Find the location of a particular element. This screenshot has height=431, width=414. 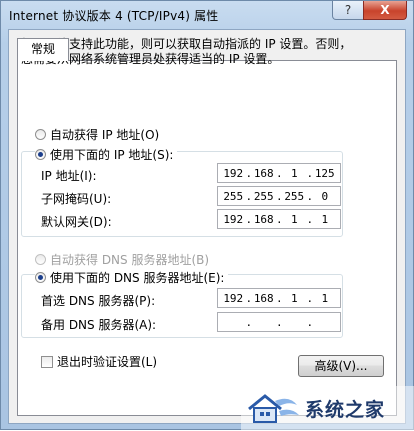

watermark-text: 系统之家 is located at coordinates (345, 410).